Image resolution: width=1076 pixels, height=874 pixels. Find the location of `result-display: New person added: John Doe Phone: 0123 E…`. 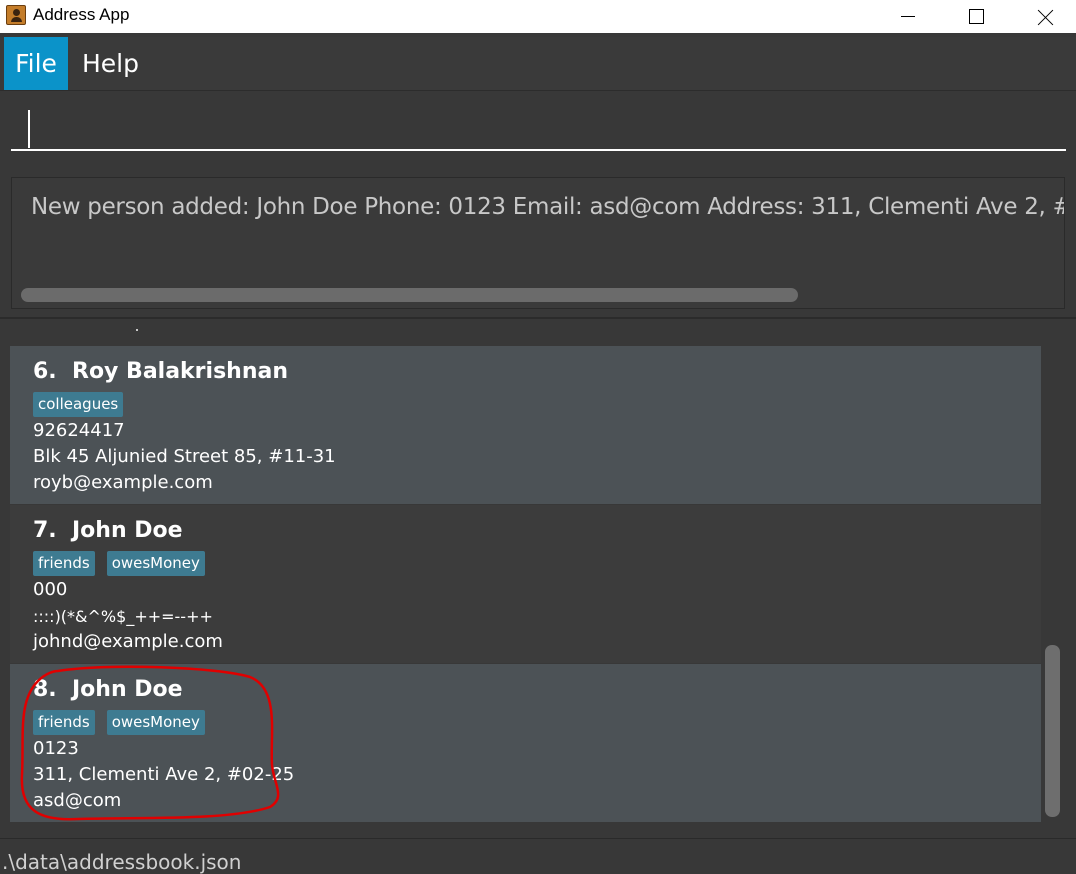

result-display: New person added: John Doe Phone: 0123 E… is located at coordinates (538, 243).